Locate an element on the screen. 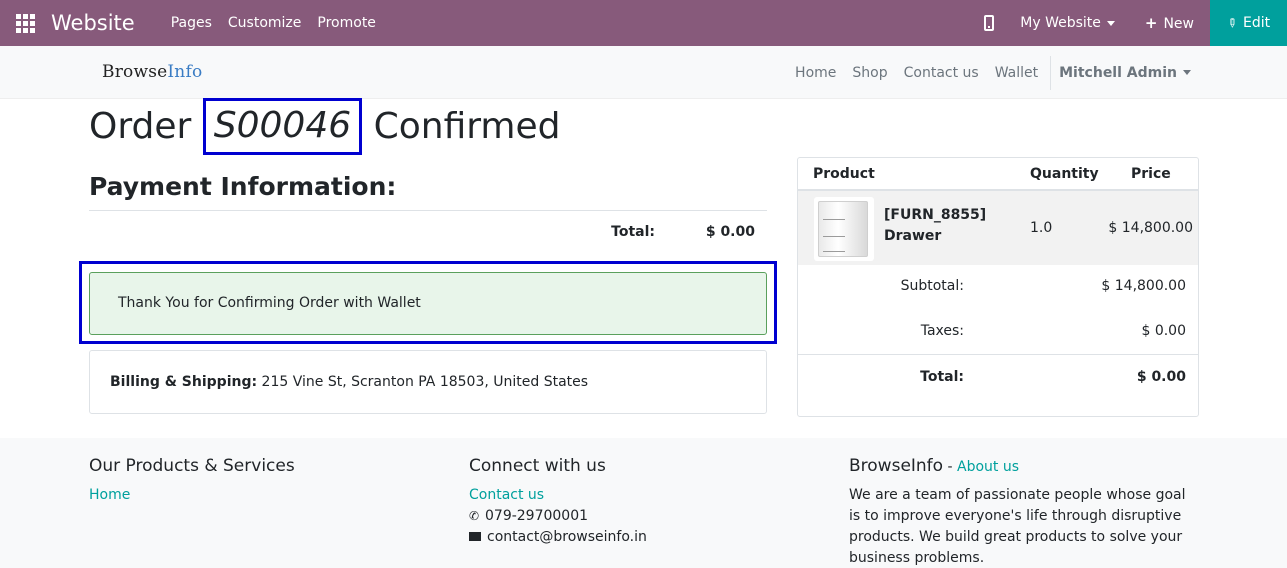 The width and height of the screenshot is (1287, 568). footer-contact-link: Contact us is located at coordinates (558, 495).